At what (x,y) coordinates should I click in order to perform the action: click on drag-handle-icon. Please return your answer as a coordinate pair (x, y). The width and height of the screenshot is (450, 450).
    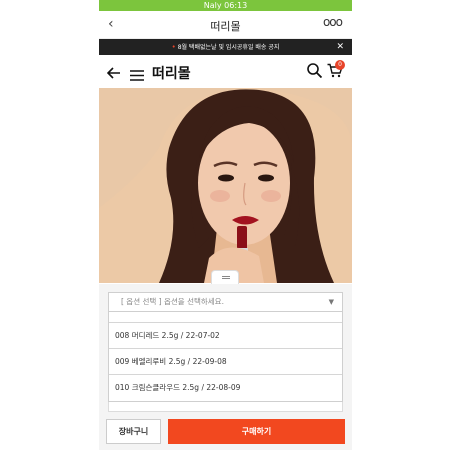
    Looking at the image, I should click on (226, 276).